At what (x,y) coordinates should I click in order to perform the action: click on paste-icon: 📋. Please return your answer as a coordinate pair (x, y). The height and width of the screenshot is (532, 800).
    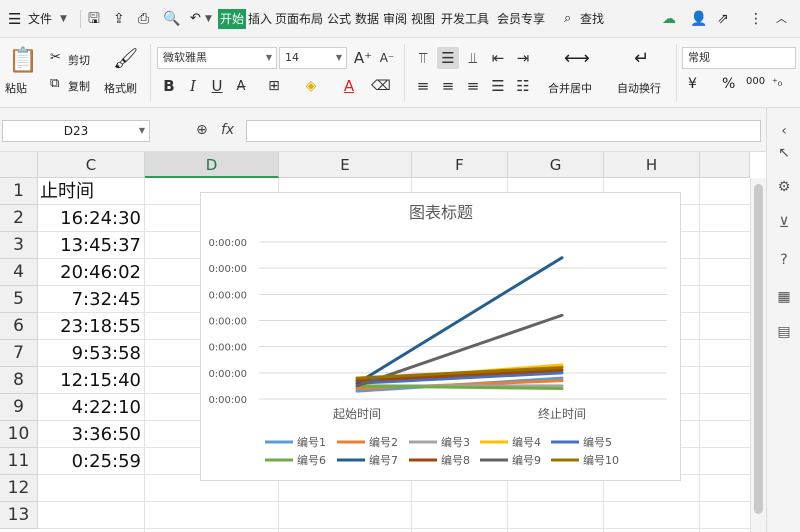
    Looking at the image, I should click on (23, 60).